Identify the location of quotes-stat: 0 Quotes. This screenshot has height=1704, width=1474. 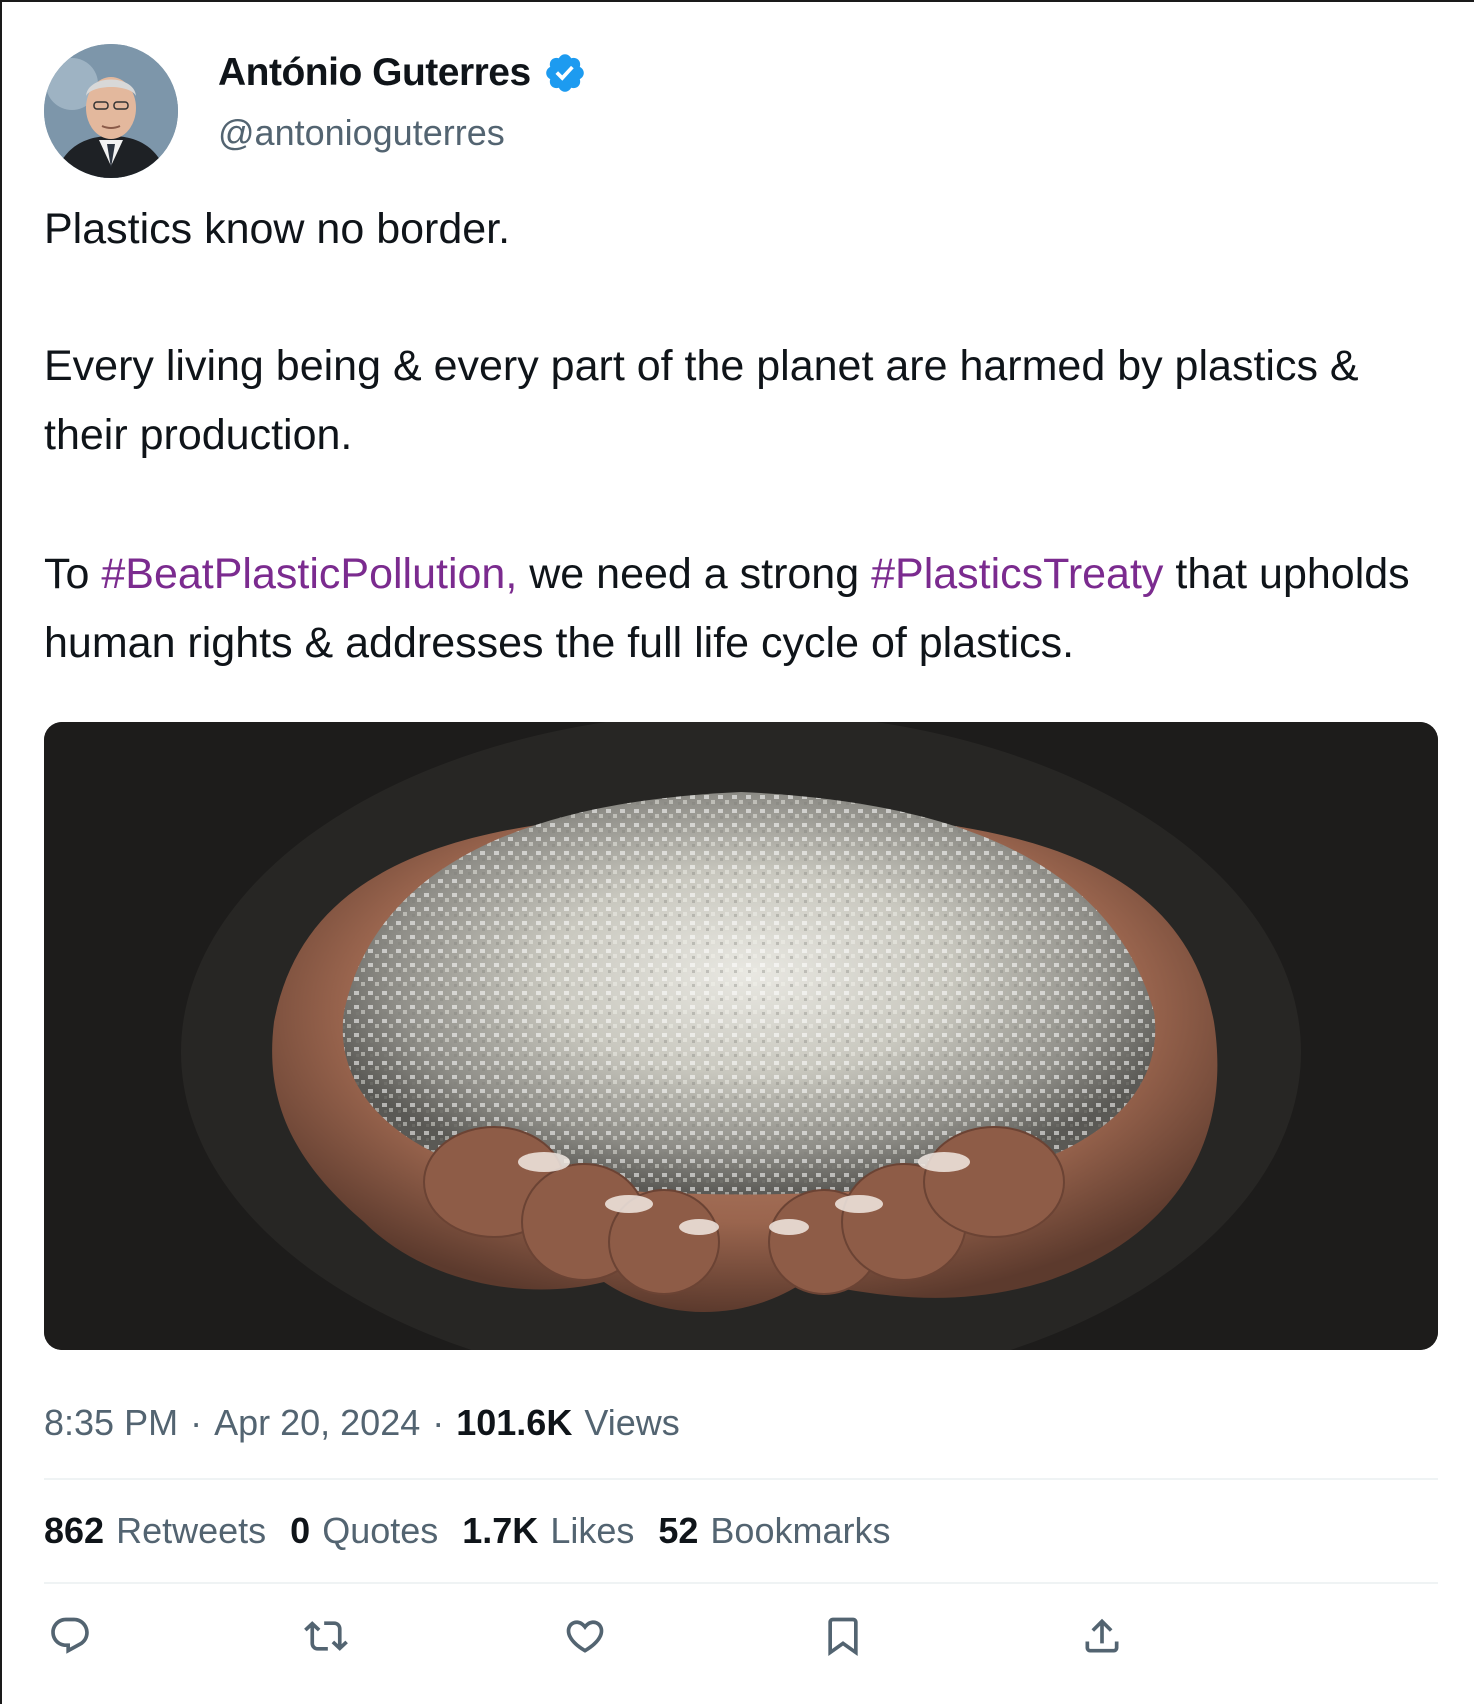
(364, 1531).